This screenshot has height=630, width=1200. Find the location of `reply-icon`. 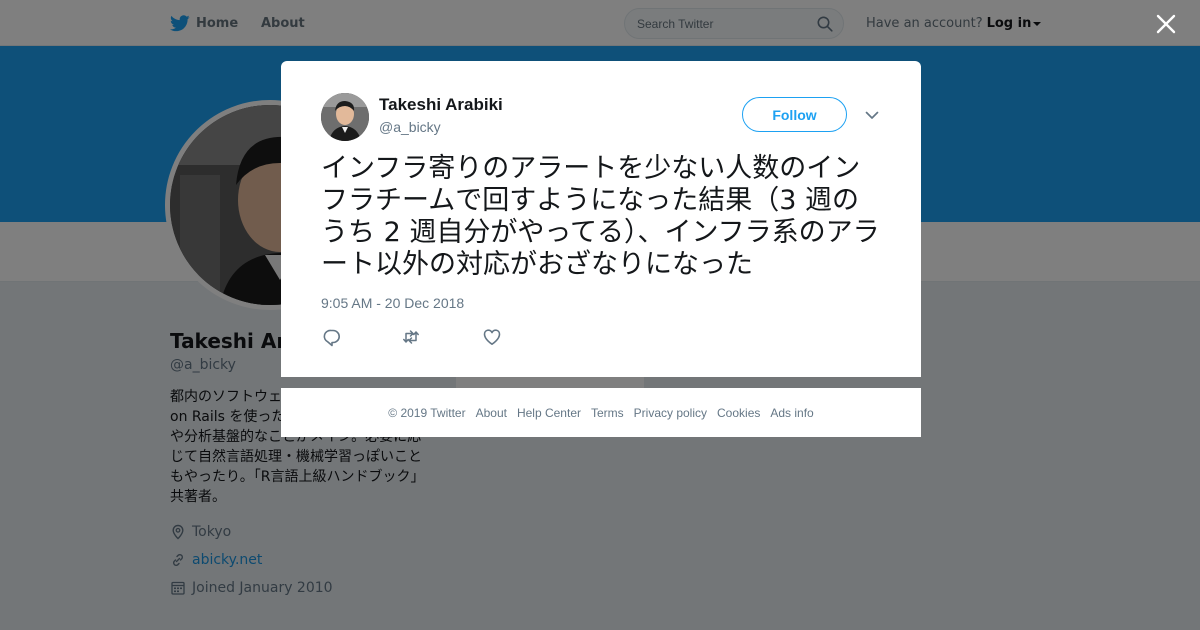

reply-icon is located at coordinates (332, 337).